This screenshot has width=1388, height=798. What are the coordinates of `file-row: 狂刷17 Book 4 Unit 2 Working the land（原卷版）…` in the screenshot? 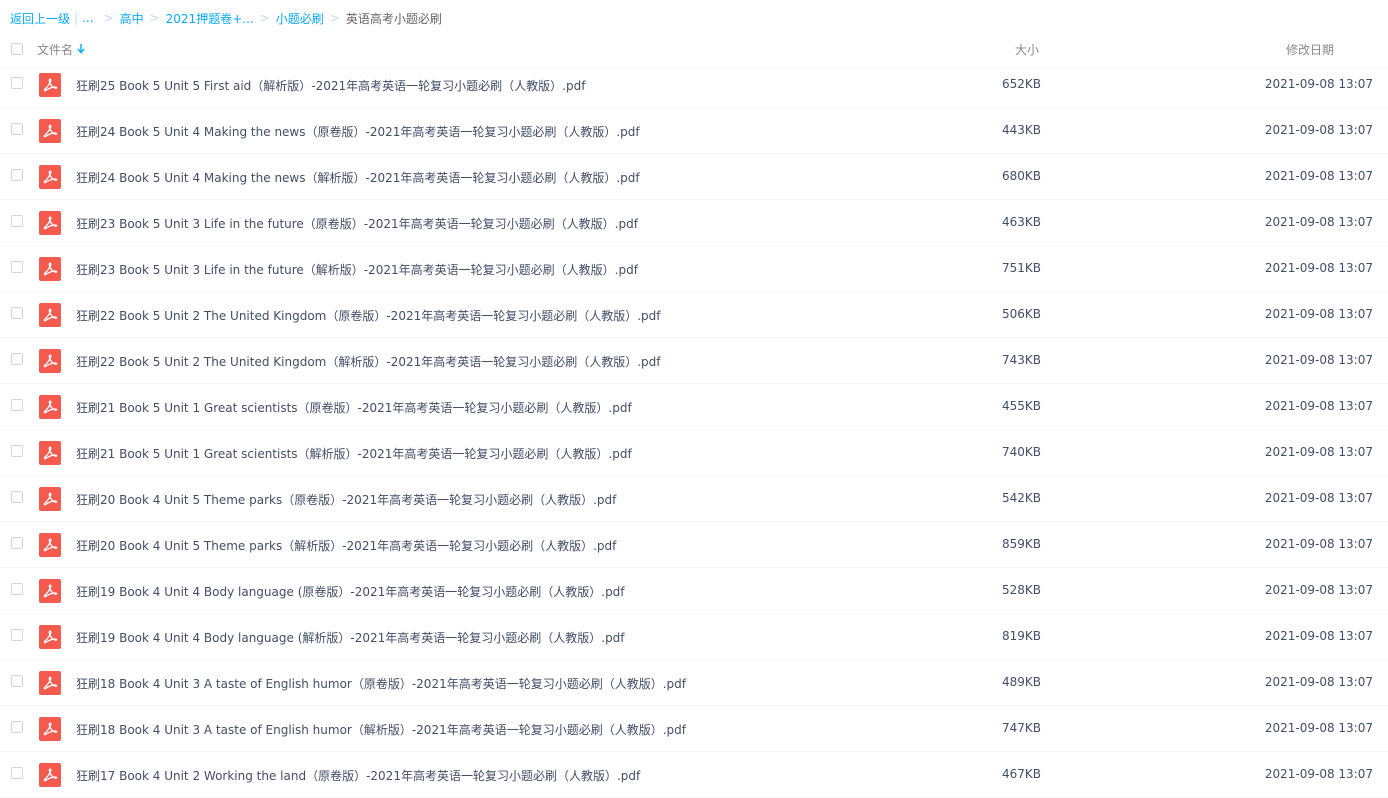 It's located at (694, 775).